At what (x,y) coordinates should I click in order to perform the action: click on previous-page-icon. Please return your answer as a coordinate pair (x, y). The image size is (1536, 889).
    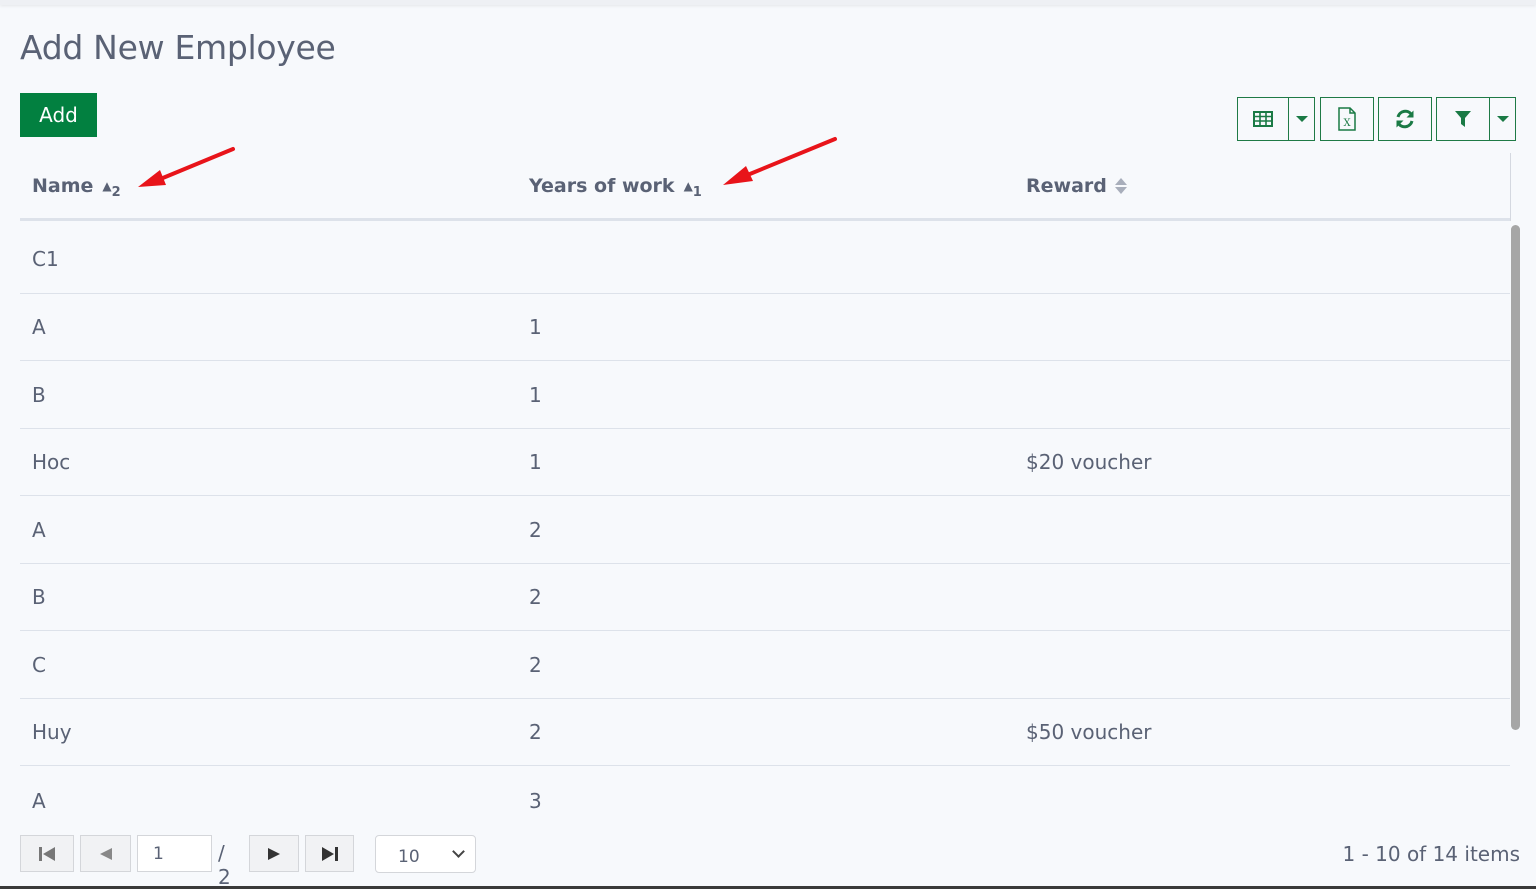
    Looking at the image, I should click on (105, 853).